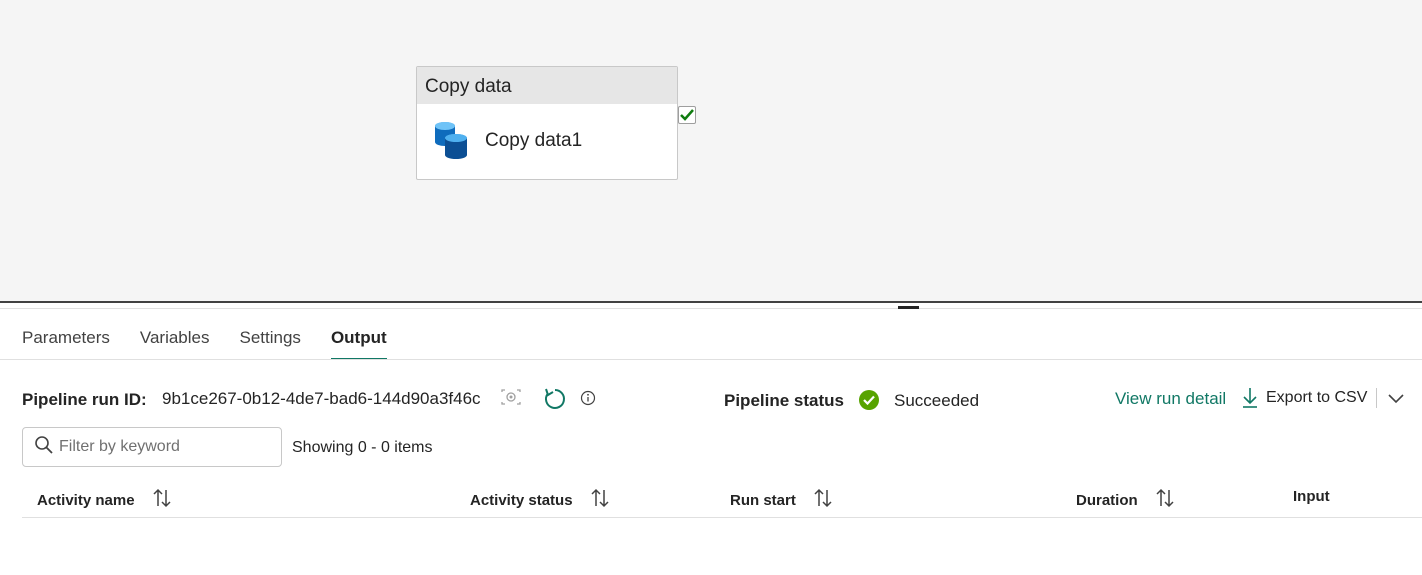 The width and height of the screenshot is (1422, 575). I want to click on node-body: Copy data1, so click(547, 142).